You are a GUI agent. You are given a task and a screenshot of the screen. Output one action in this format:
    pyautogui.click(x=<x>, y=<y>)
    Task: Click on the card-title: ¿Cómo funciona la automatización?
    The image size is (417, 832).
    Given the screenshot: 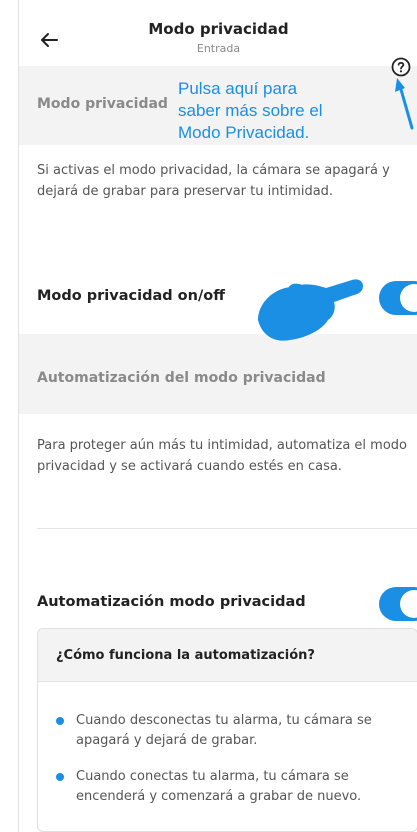 What is the action you would take?
    pyautogui.click(x=185, y=655)
    